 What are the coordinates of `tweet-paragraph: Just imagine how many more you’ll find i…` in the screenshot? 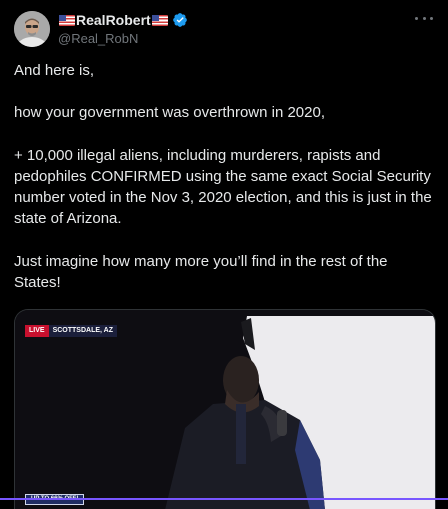 It's located at (201, 271).